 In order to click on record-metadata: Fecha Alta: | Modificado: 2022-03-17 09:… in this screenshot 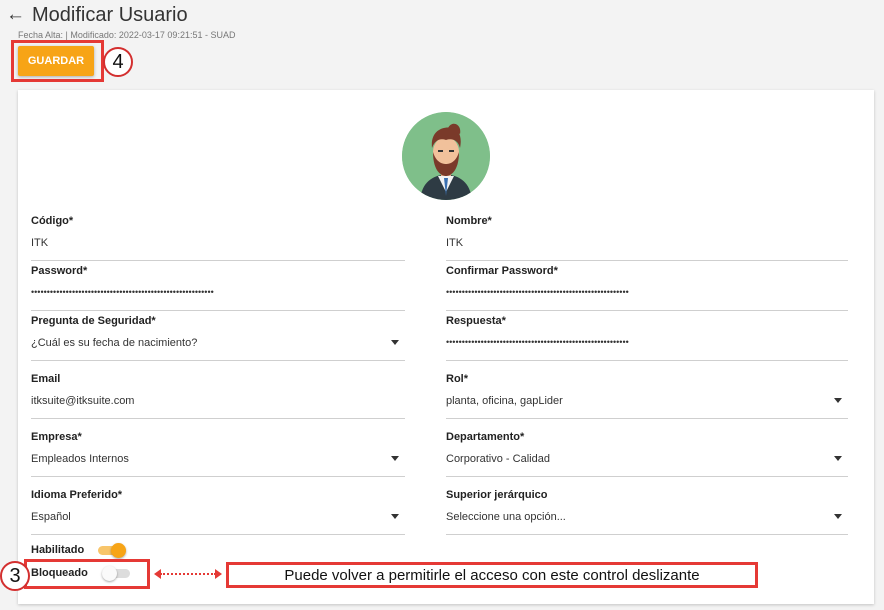, I will do `click(127, 35)`.